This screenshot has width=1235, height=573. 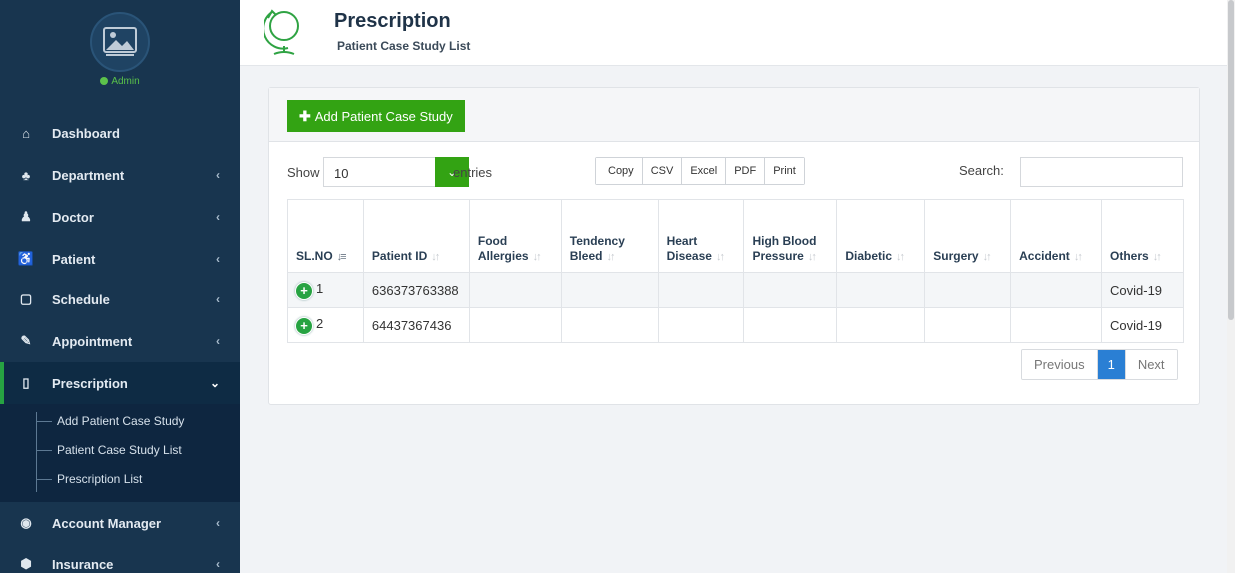 I want to click on scrollbar-thumb, so click(x=1231, y=160).